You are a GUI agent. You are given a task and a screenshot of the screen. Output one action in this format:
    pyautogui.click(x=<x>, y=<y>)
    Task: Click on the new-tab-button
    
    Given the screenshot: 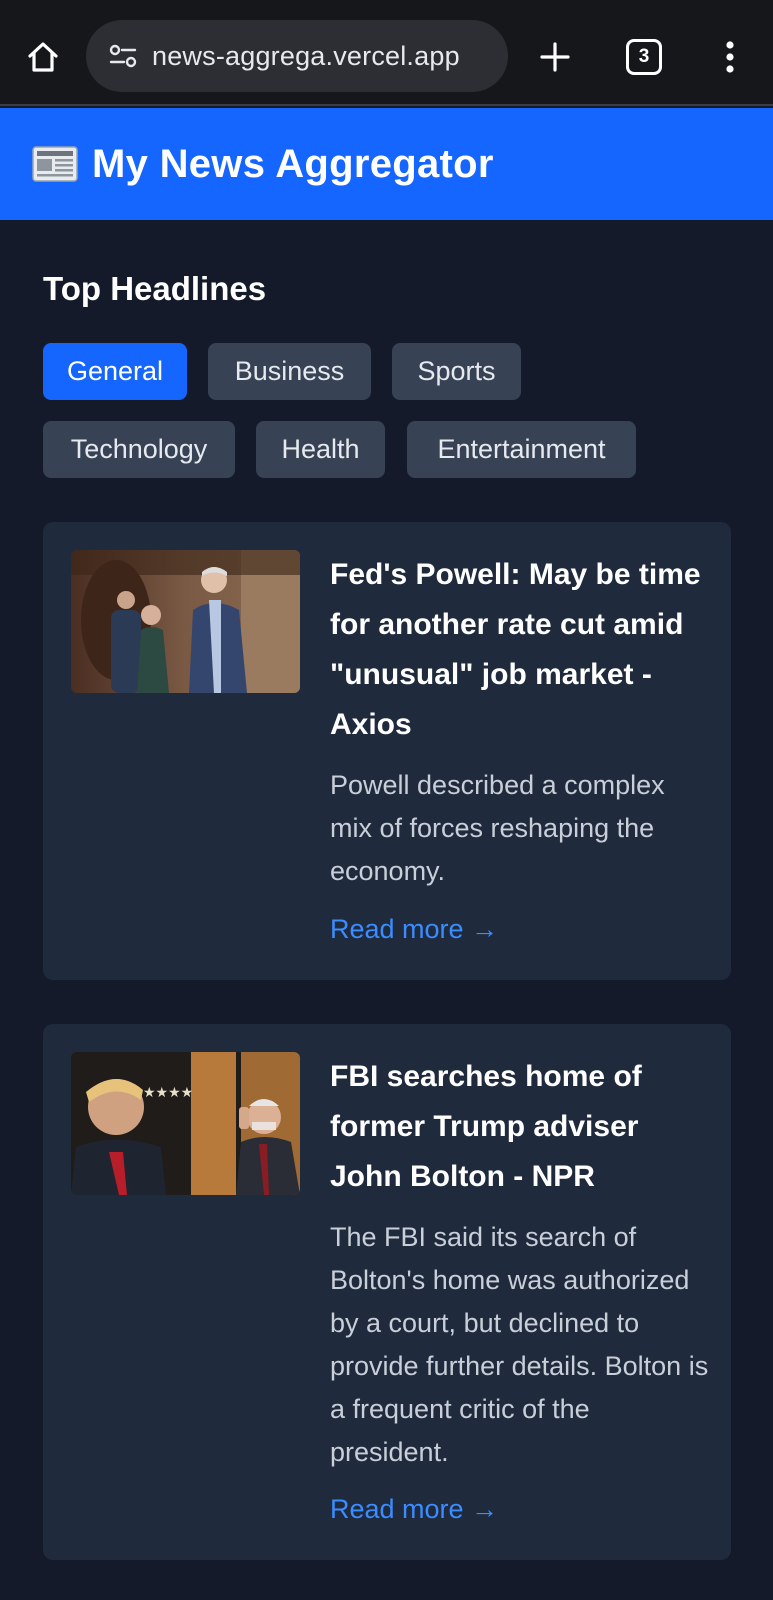 What is the action you would take?
    pyautogui.click(x=555, y=57)
    